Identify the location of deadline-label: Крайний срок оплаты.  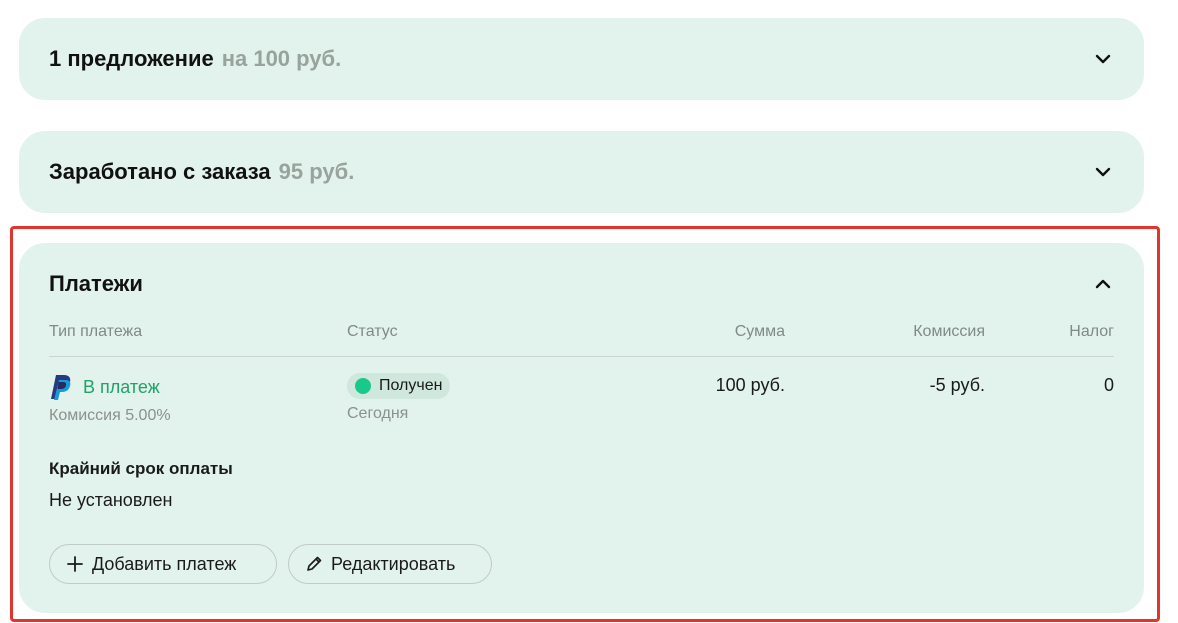
(141, 468).